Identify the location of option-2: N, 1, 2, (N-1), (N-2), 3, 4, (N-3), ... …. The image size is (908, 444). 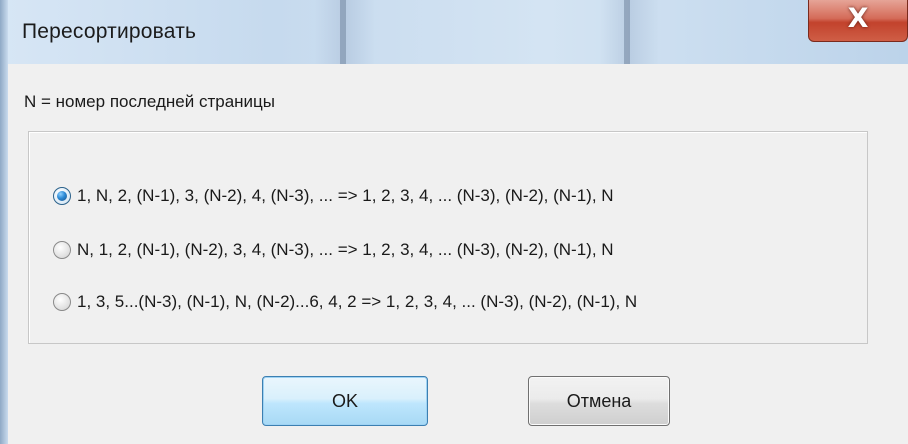
(333, 250).